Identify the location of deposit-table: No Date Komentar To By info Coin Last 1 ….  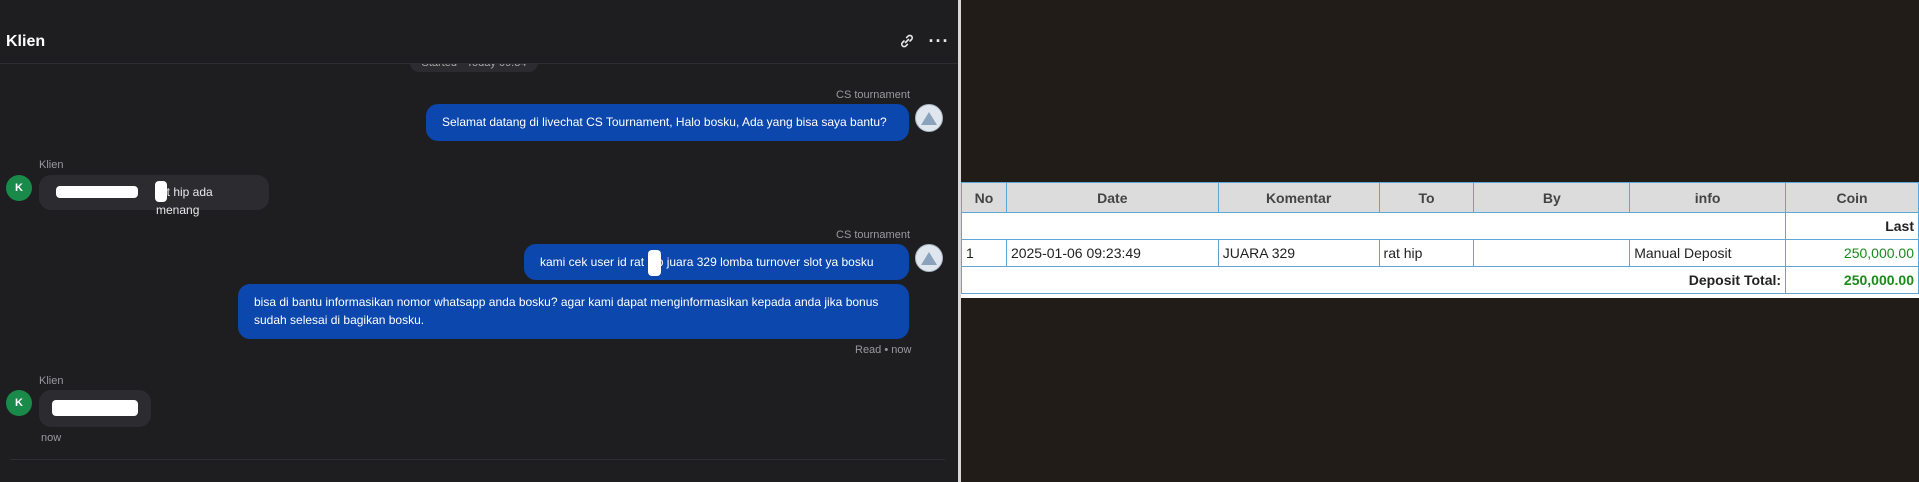
(1439, 238).